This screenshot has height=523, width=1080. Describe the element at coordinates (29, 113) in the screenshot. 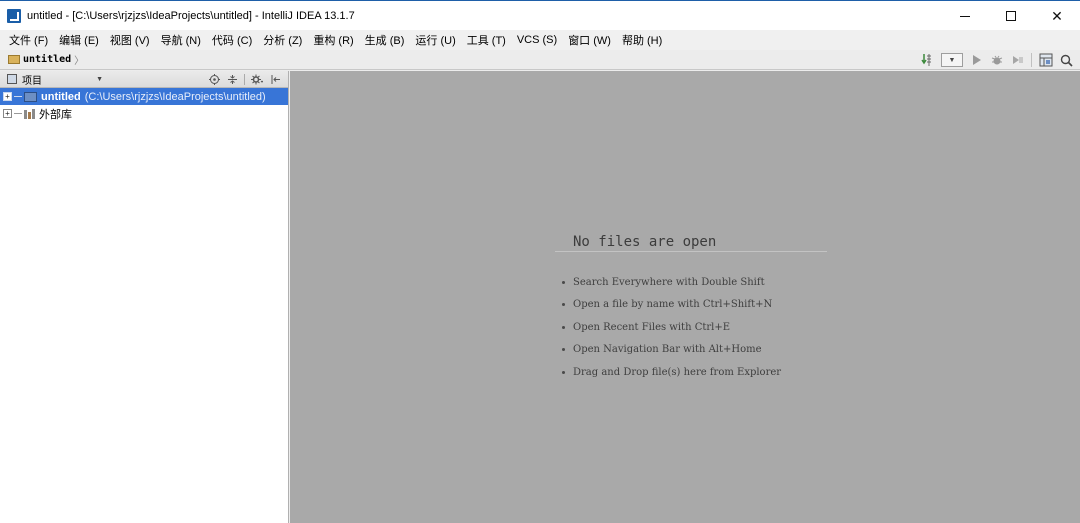

I see `library-icon` at that location.